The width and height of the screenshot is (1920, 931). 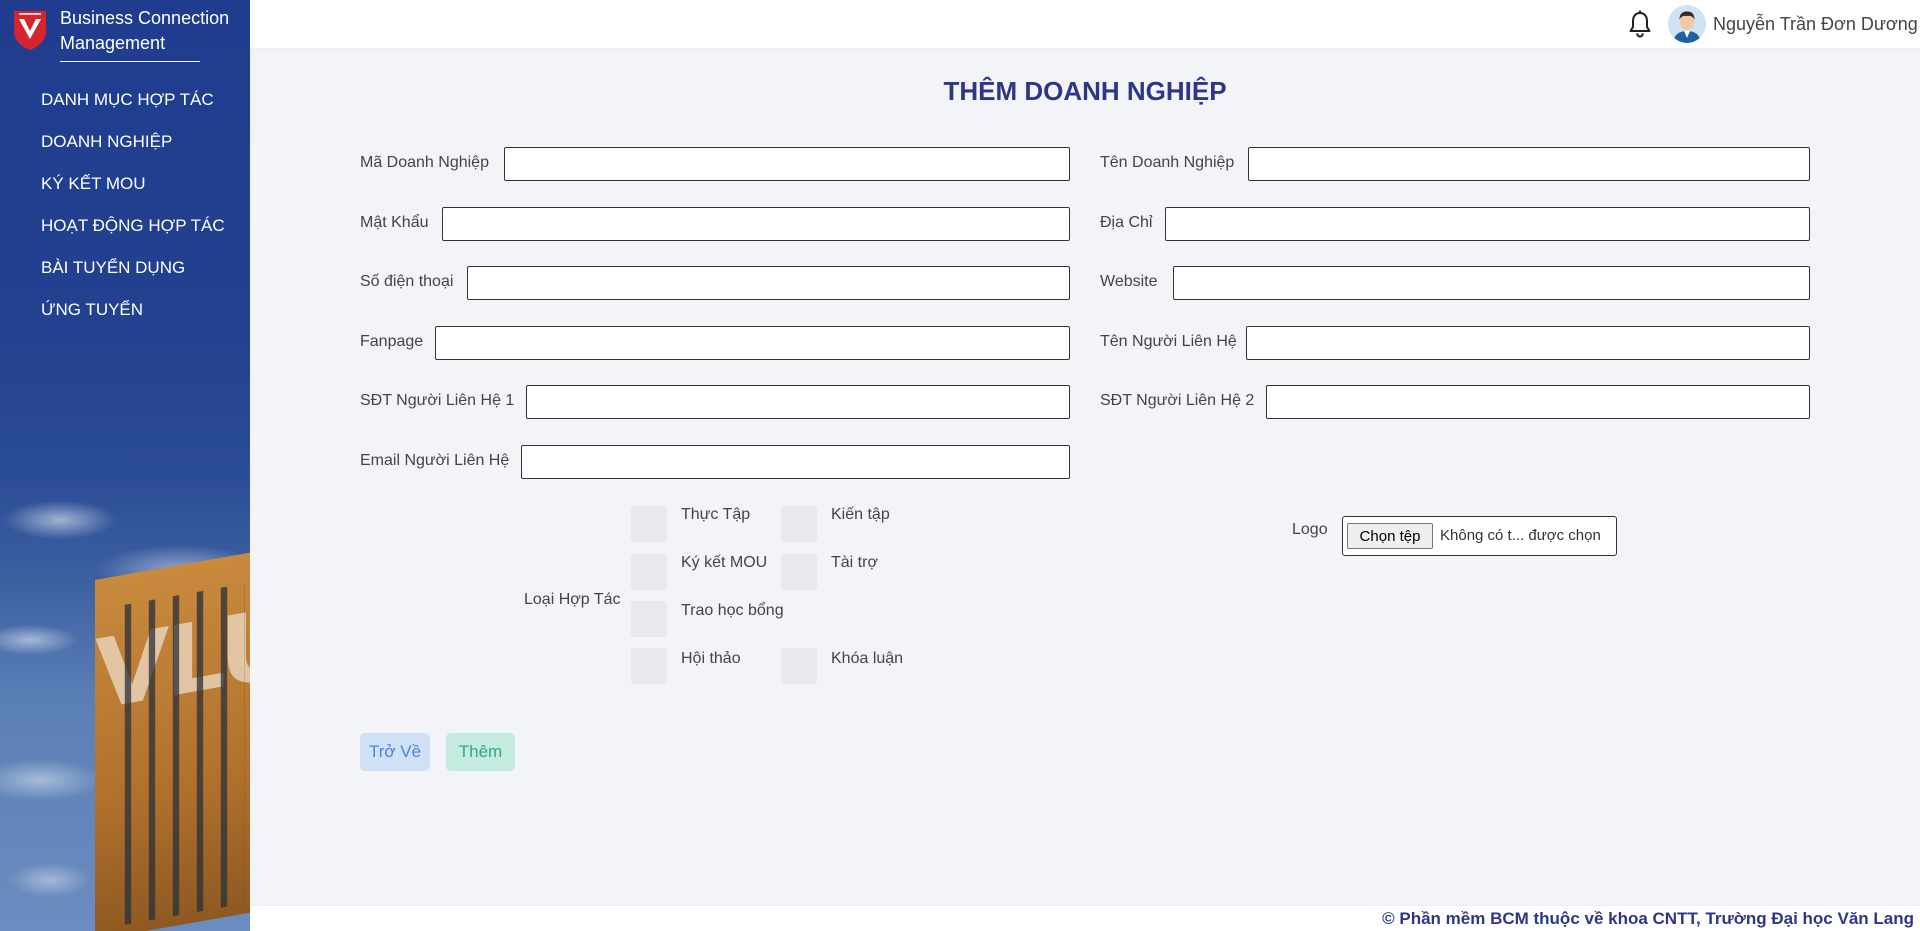 What do you see at coordinates (1129, 281) in the screenshot?
I see `website-label: Website` at bounding box center [1129, 281].